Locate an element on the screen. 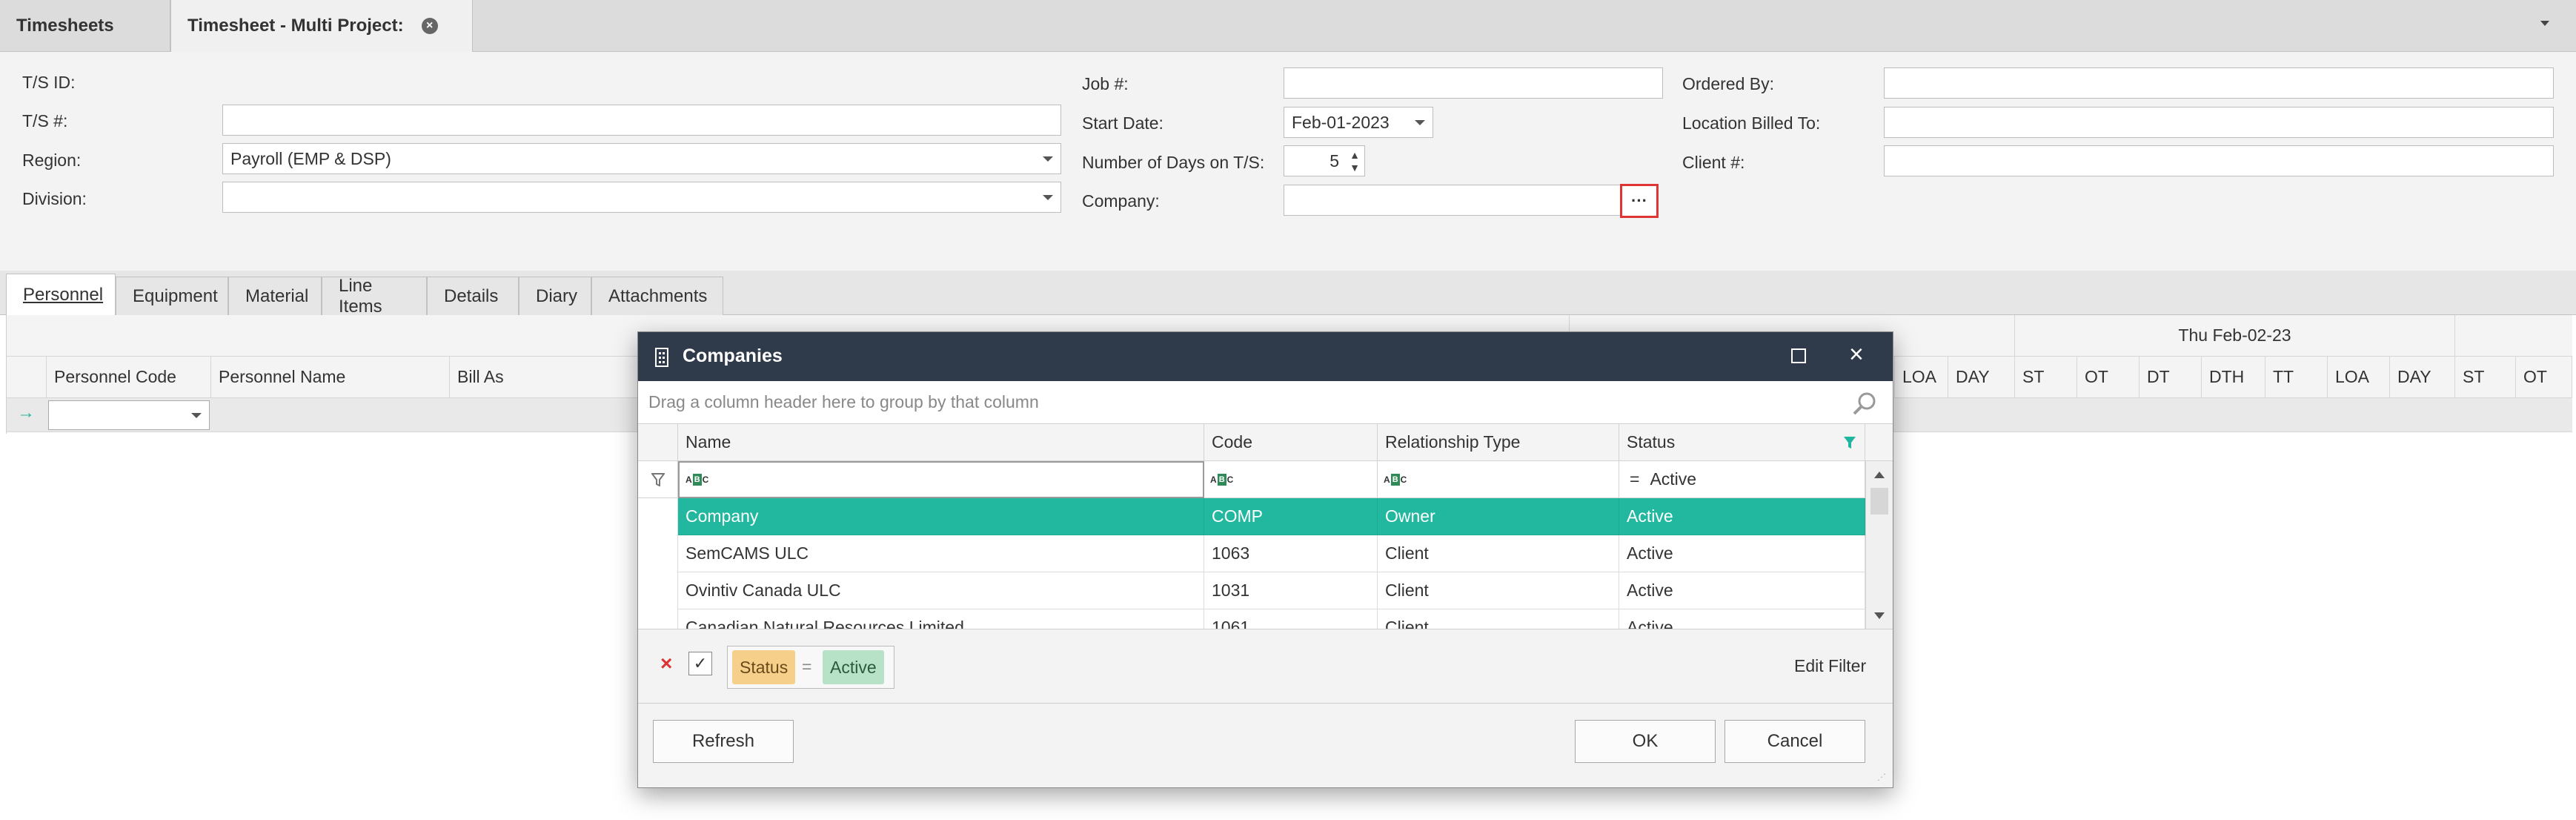 Image resolution: width=2576 pixels, height=820 pixels. row-code: 1061 is located at coordinates (1291, 619).